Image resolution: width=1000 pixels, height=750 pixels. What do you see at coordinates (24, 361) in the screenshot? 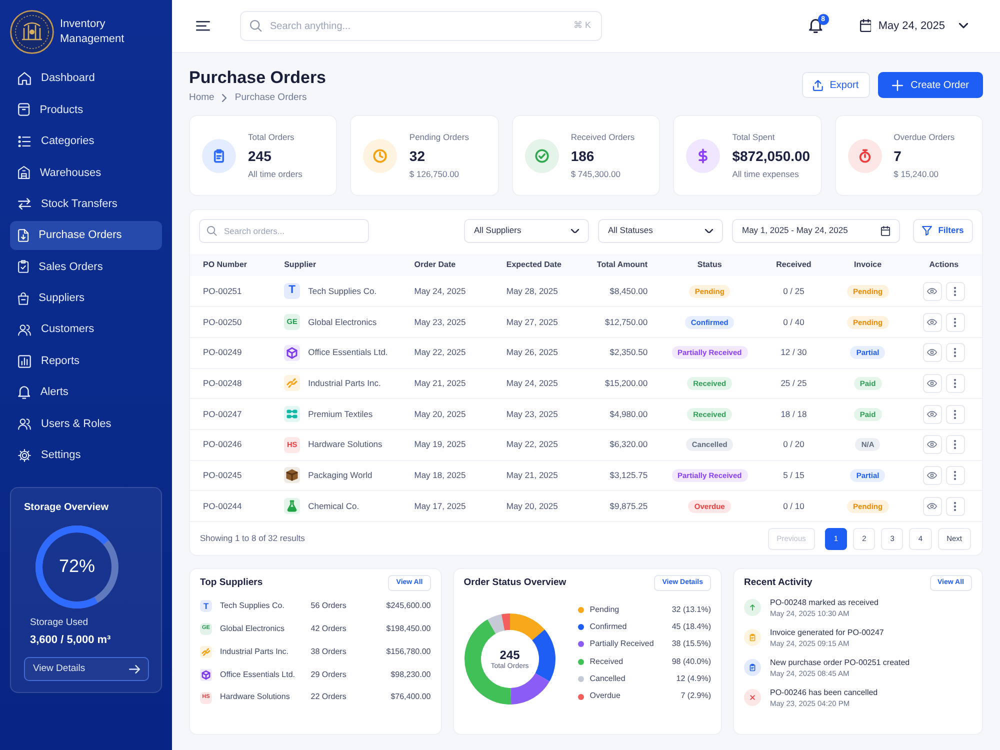
I see `chart-icon` at bounding box center [24, 361].